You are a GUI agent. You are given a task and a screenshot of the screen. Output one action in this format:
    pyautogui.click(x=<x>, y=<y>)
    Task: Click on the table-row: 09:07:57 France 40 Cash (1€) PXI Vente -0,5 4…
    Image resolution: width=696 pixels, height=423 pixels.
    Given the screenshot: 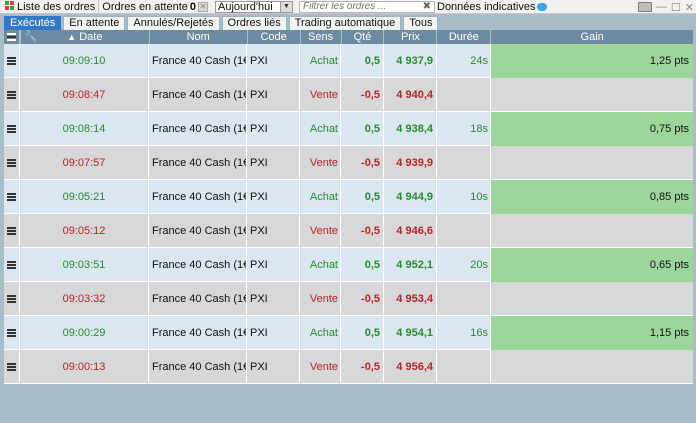 What is the action you would take?
    pyautogui.click(x=348, y=163)
    